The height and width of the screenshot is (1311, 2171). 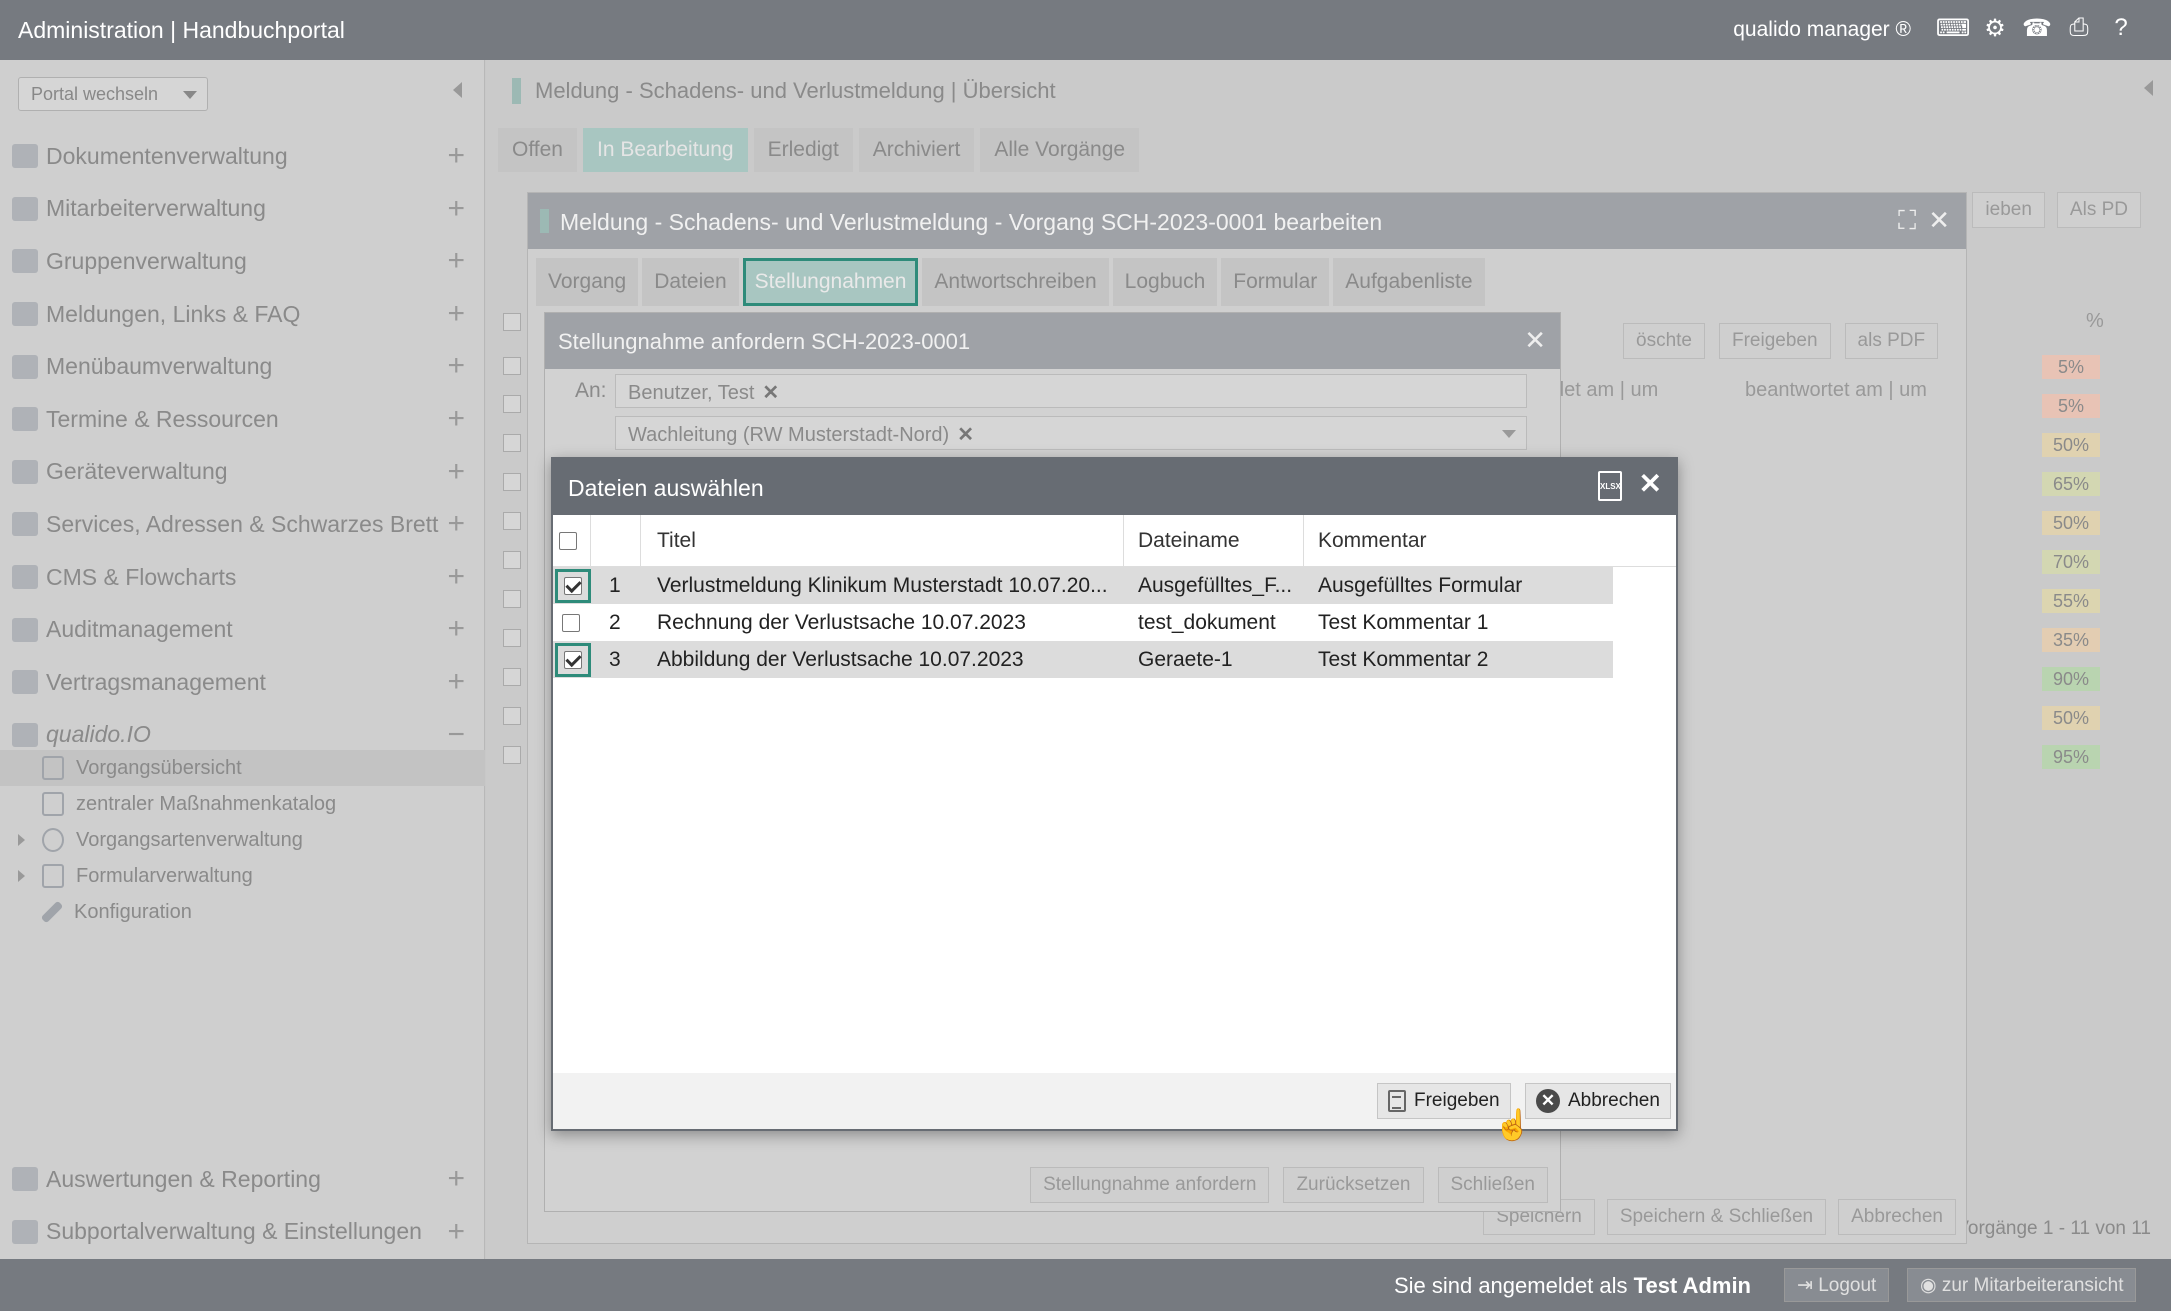 I want to click on select-all-checkbox, so click(x=568, y=540).